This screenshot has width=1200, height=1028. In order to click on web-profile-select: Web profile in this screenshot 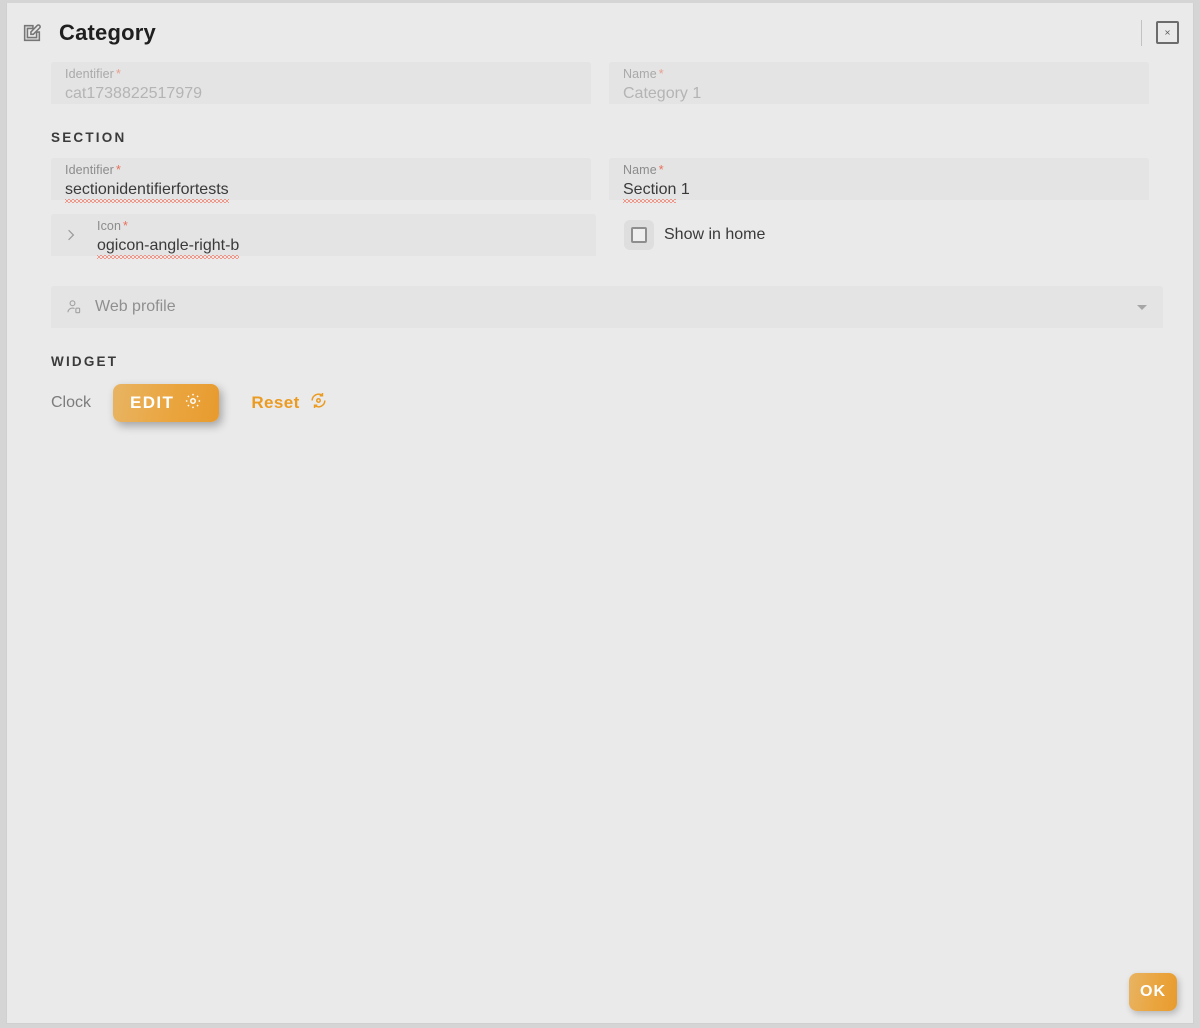, I will do `click(607, 307)`.